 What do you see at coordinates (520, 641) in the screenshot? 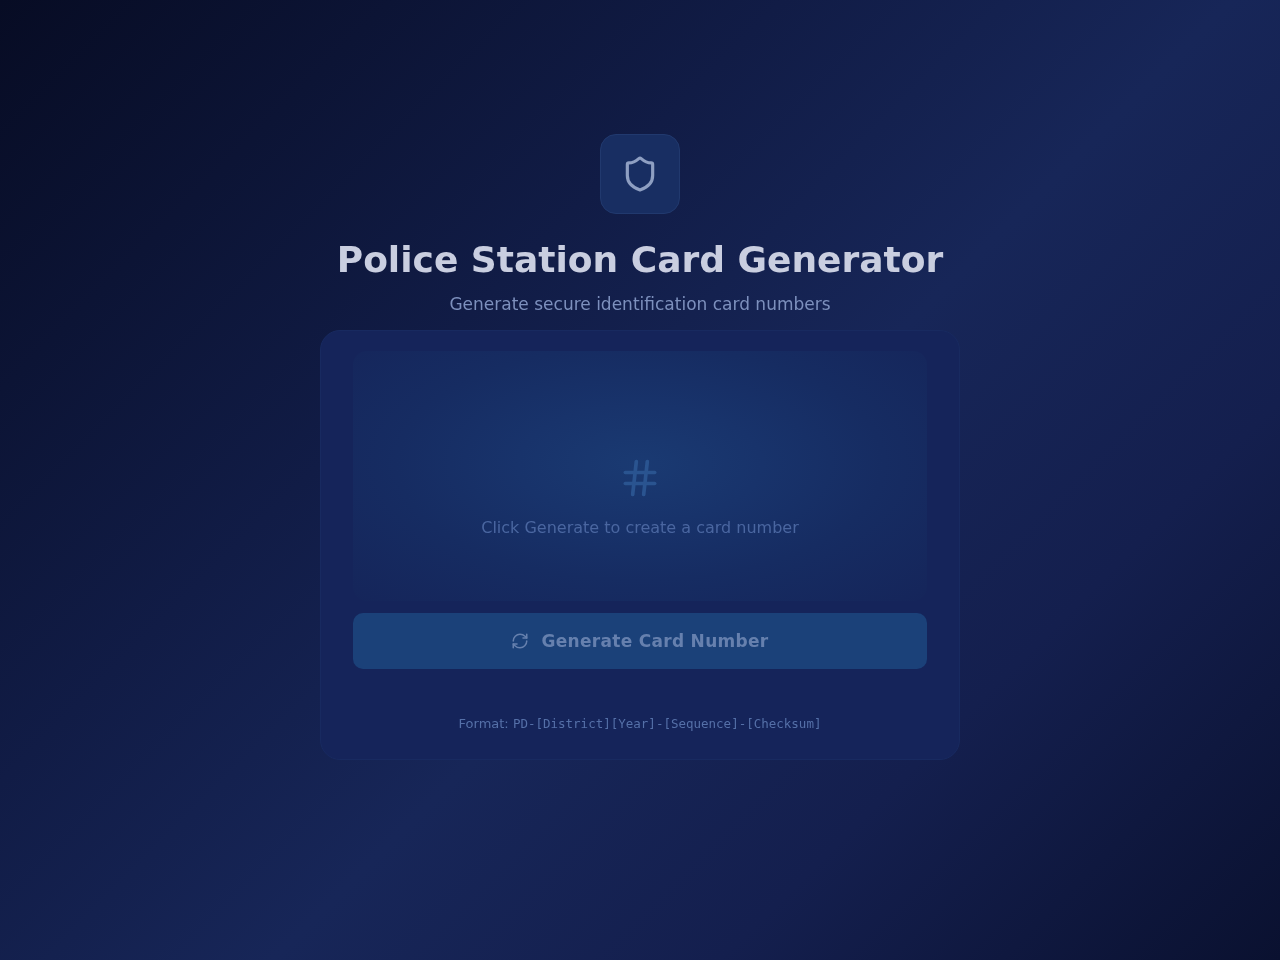
I see `refresh-icon` at bounding box center [520, 641].